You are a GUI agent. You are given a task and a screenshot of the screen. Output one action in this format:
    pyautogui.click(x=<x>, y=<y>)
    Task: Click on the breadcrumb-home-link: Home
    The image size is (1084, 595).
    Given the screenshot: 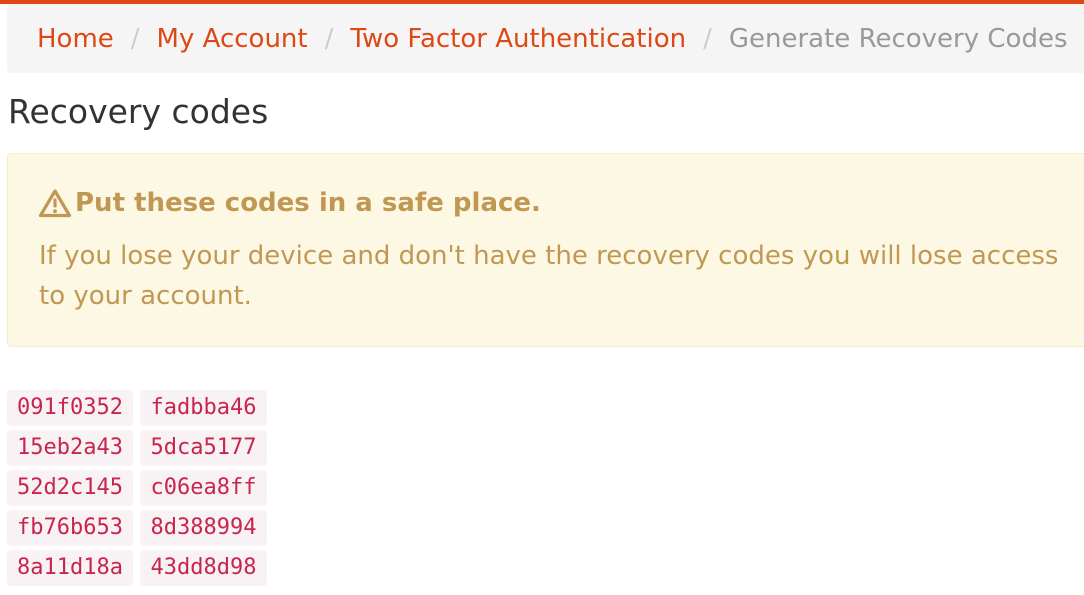 What is the action you would take?
    pyautogui.click(x=75, y=39)
    